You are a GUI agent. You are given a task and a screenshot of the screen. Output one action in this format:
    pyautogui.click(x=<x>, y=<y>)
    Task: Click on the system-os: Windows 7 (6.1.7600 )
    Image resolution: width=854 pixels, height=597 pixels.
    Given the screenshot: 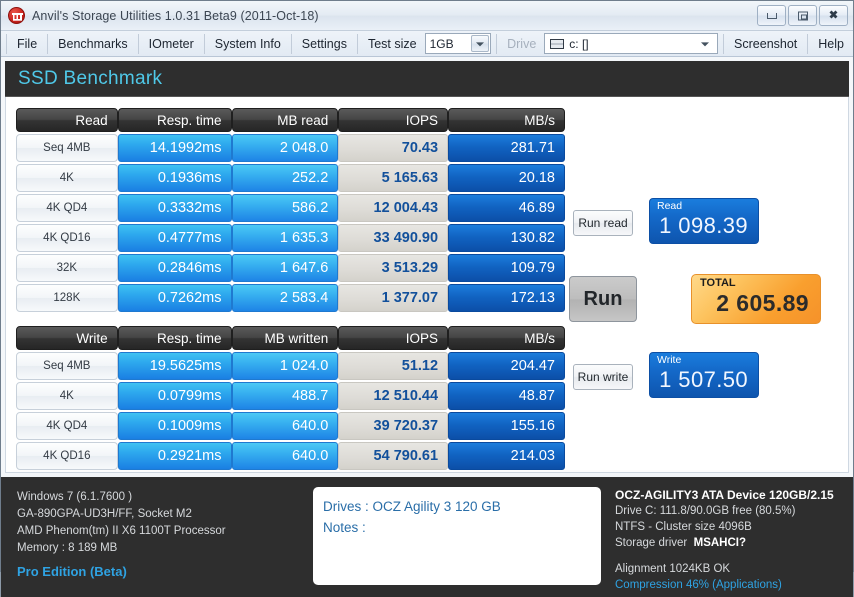 What is the action you would take?
    pyautogui.click(x=75, y=497)
    